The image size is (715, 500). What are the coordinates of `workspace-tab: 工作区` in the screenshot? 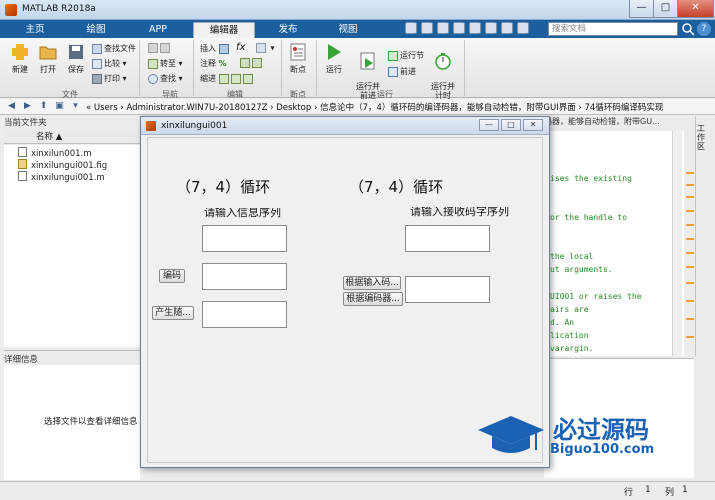 It's located at (704, 137).